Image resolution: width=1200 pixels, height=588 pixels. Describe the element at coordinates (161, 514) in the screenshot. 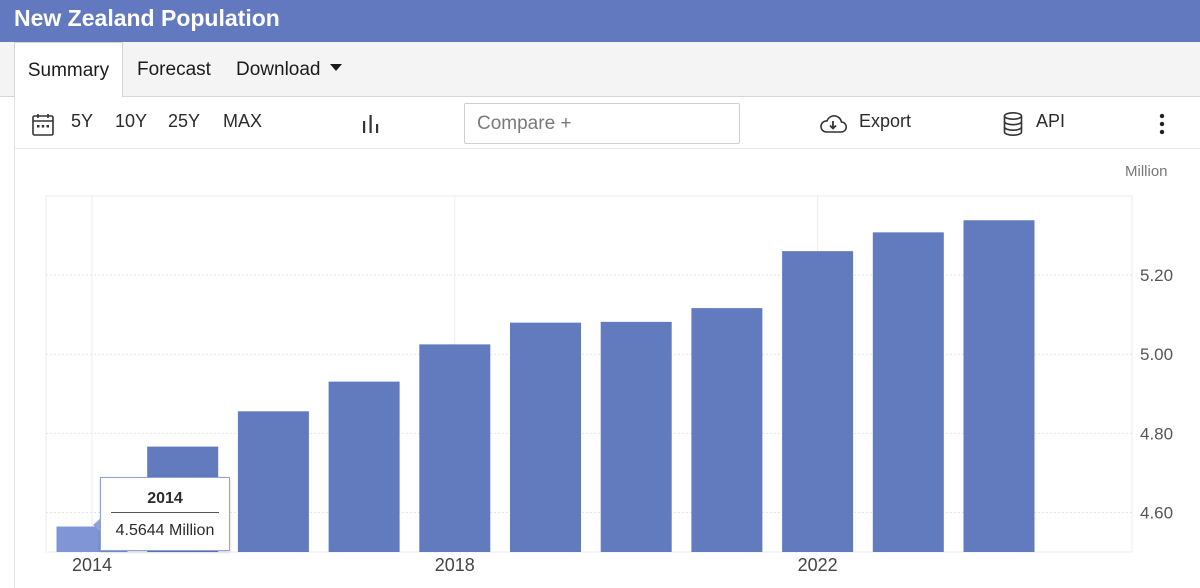

I see `chart-tooltip: 2014 4.5644 Million` at that location.